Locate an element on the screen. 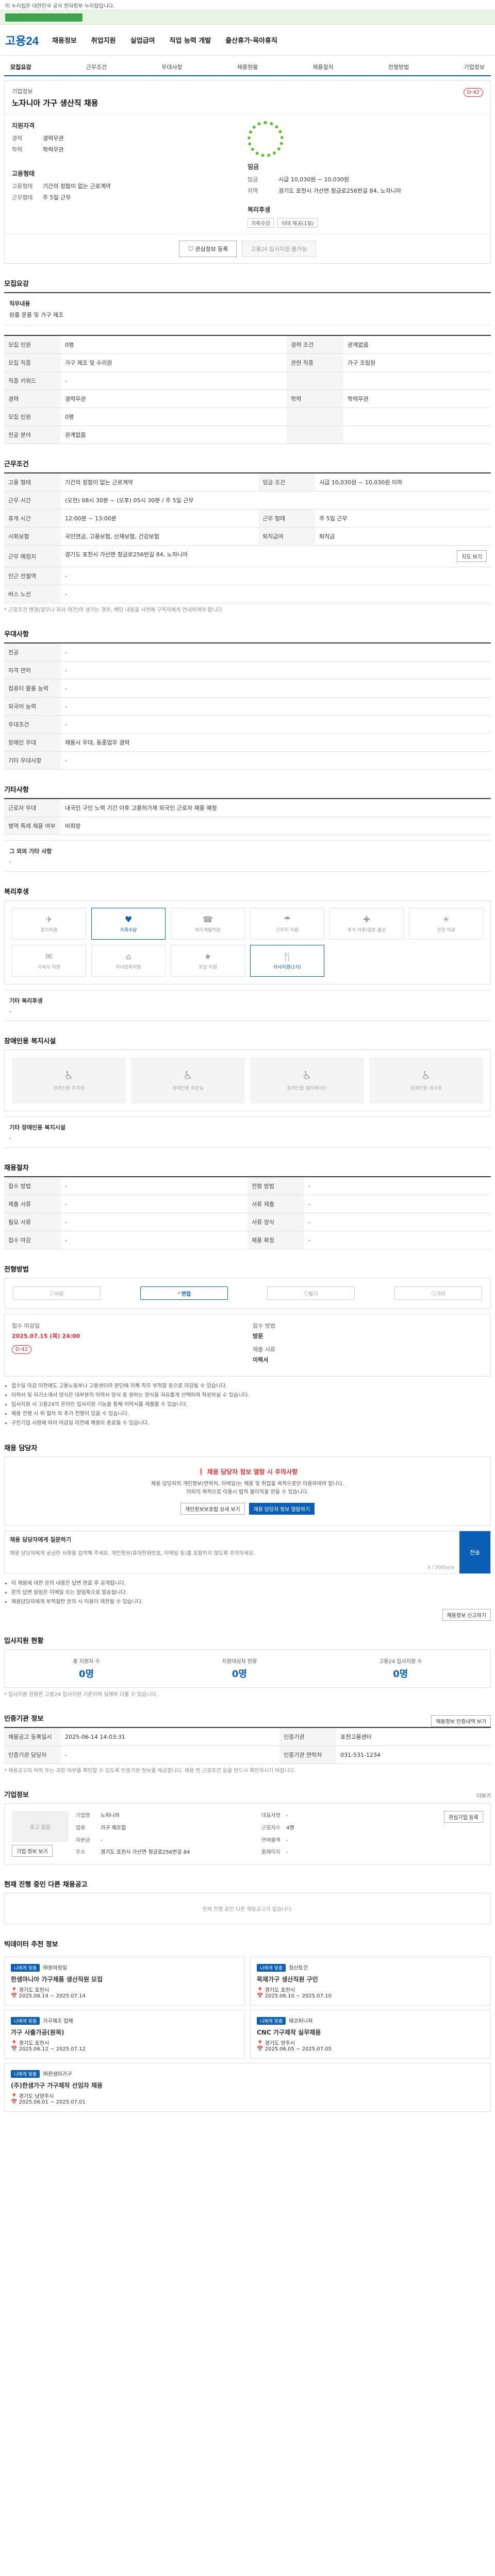  privacy-law-button: 개인정보보호법 상세 보기 is located at coordinates (212, 1509).